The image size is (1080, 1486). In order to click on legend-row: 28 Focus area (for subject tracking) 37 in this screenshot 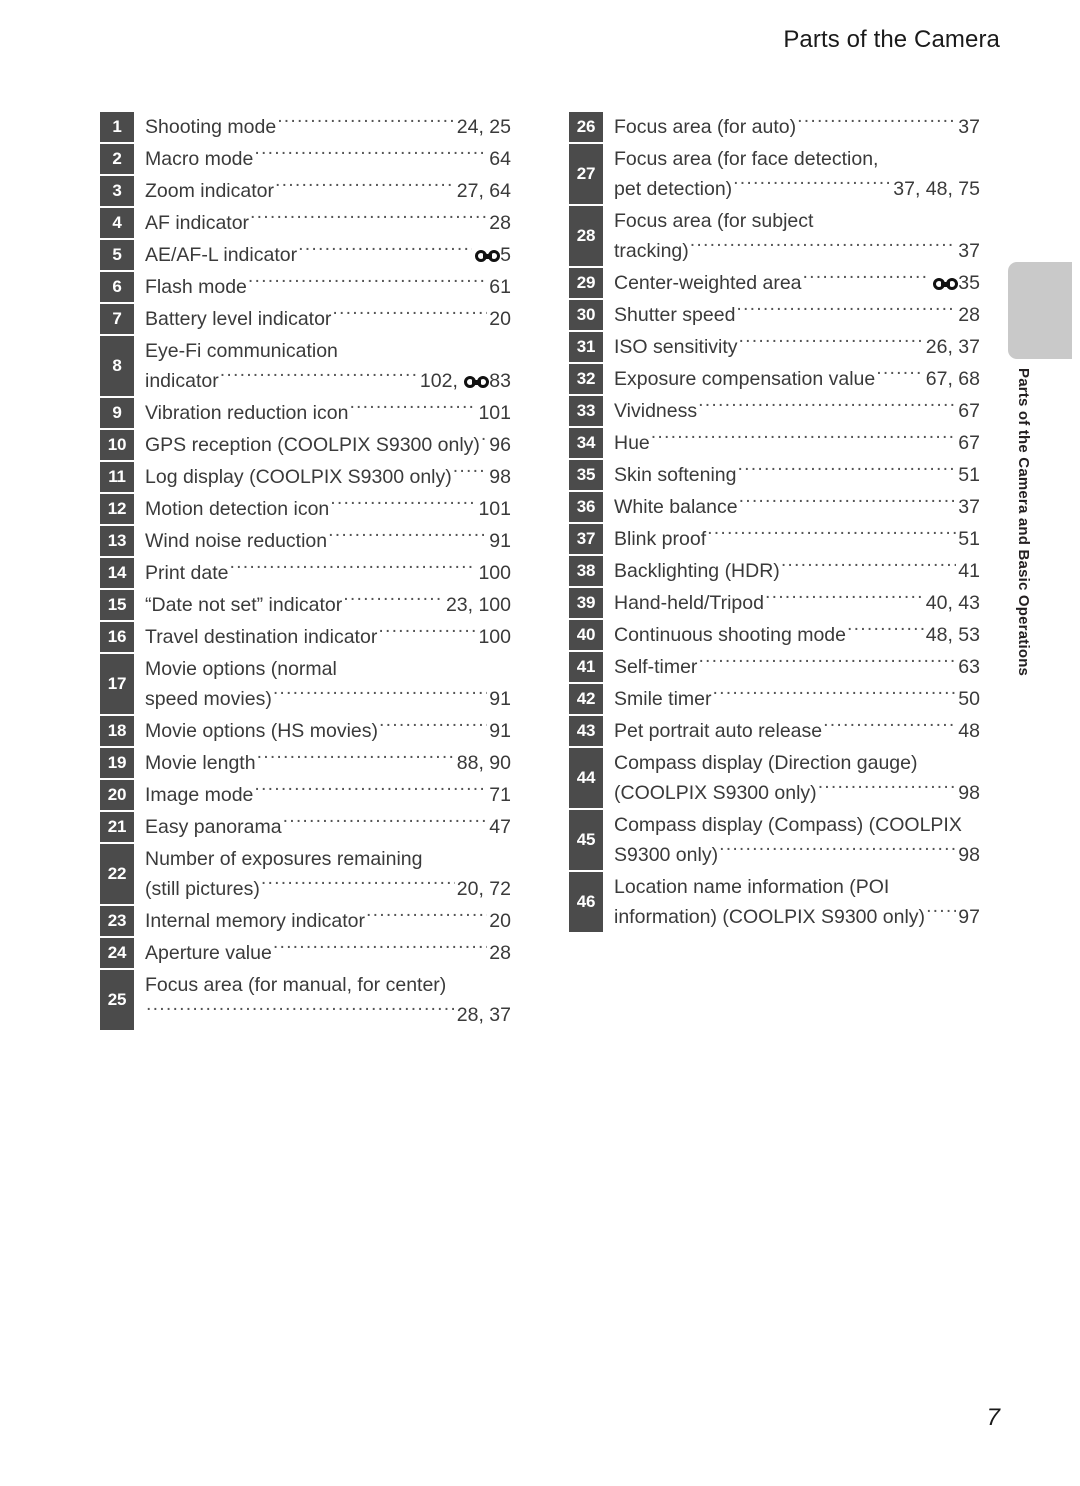, I will do `click(774, 236)`.